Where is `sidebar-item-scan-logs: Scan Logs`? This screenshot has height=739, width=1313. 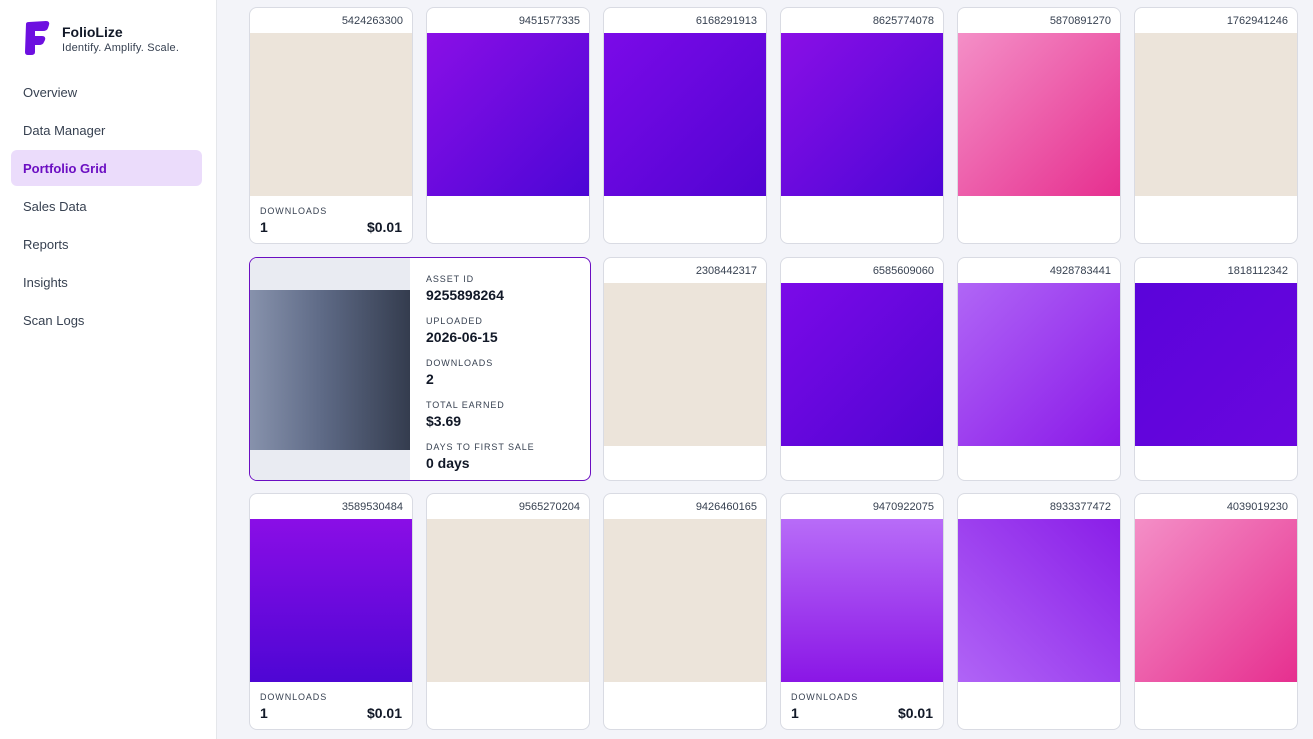
sidebar-item-scan-logs: Scan Logs is located at coordinates (106, 320).